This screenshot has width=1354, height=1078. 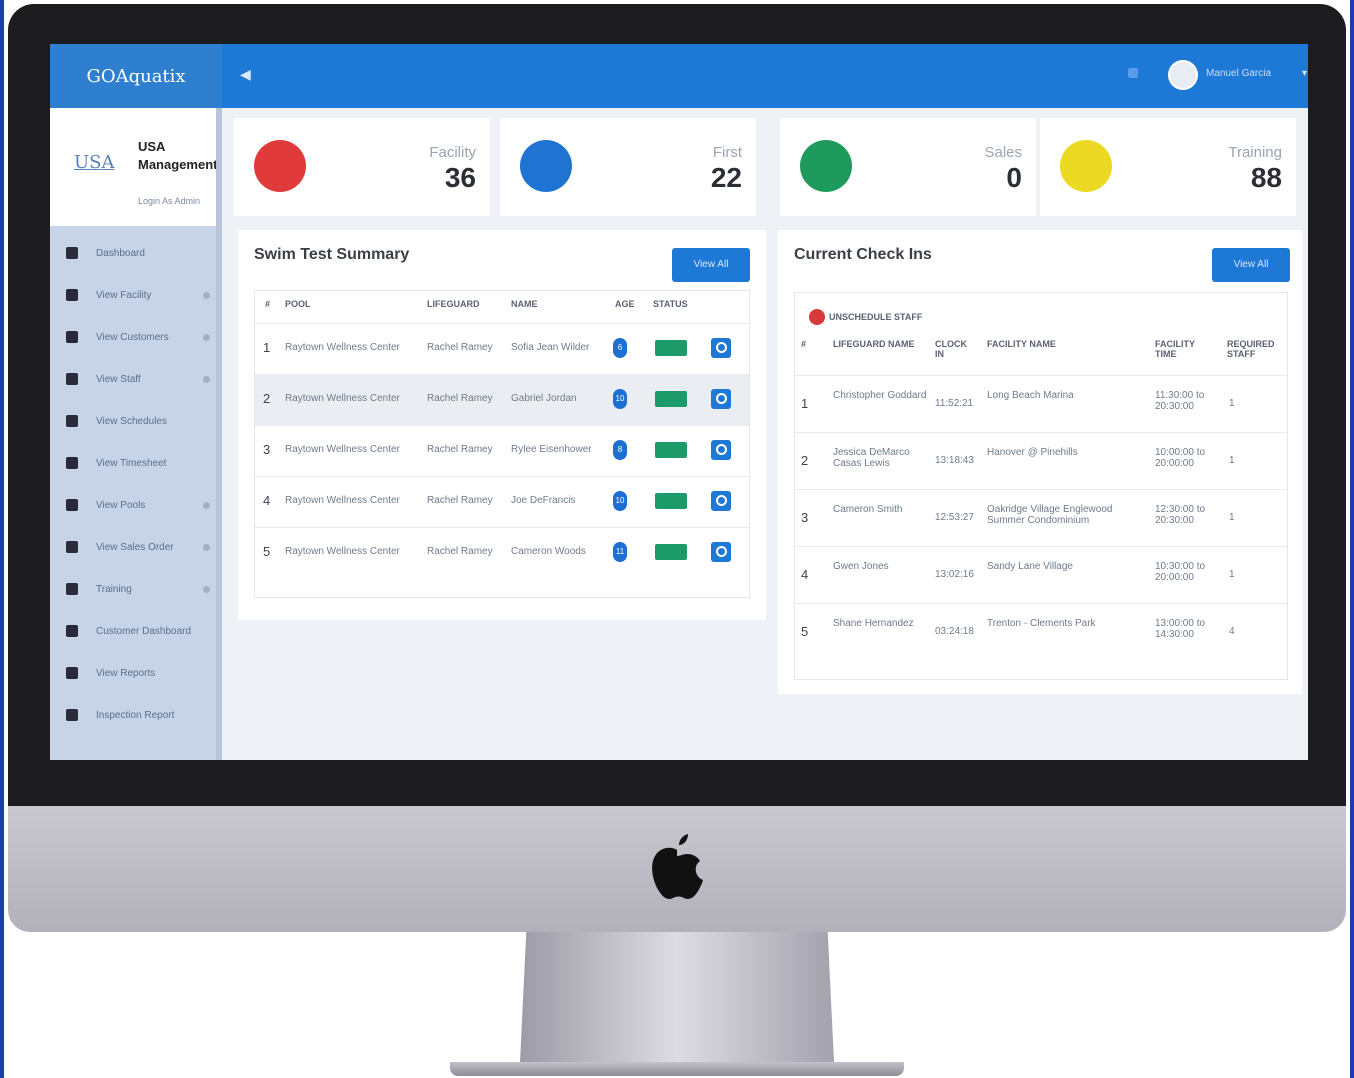 I want to click on stat-label: First, so click(x=727, y=152).